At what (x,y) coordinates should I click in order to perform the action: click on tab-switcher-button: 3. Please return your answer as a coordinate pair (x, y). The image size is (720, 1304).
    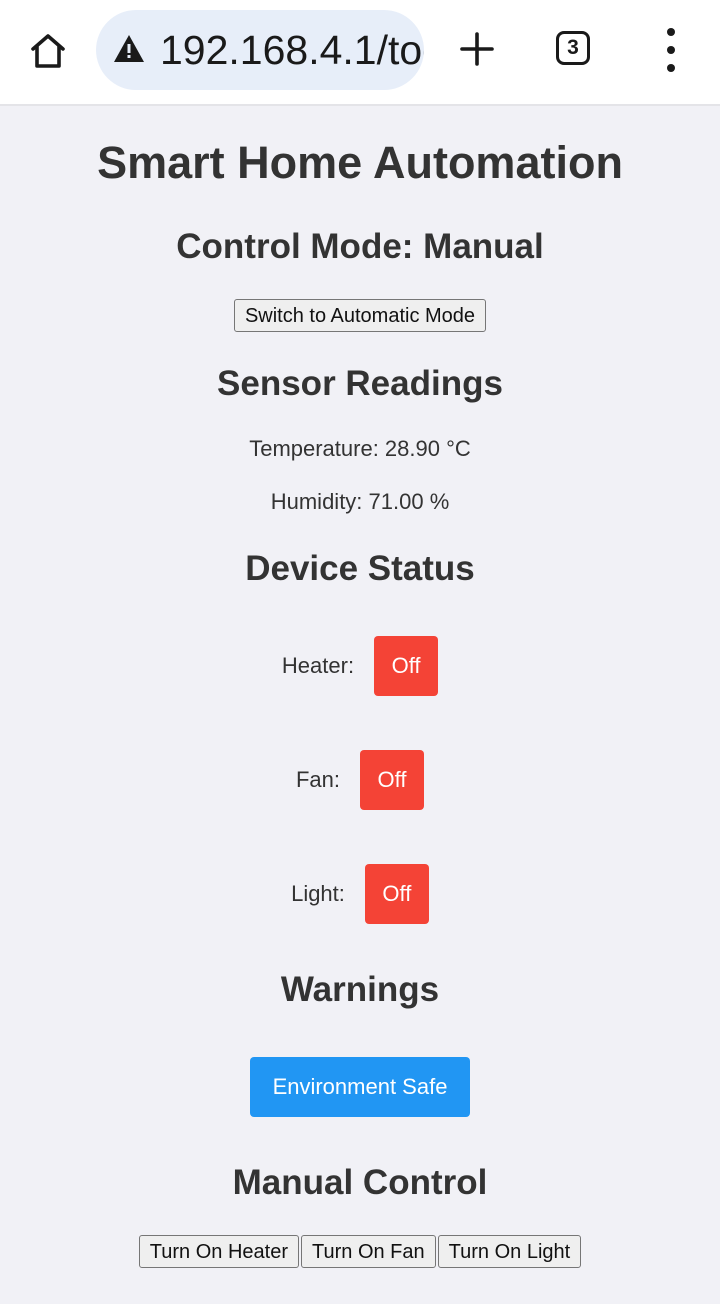
    Looking at the image, I should click on (573, 48).